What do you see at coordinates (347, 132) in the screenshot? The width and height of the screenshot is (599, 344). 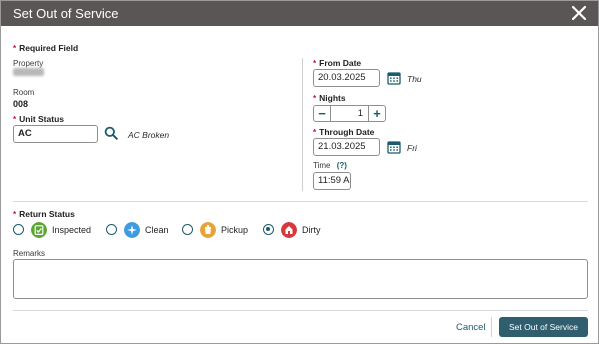 I see `through-date-label-text: Through Date` at bounding box center [347, 132].